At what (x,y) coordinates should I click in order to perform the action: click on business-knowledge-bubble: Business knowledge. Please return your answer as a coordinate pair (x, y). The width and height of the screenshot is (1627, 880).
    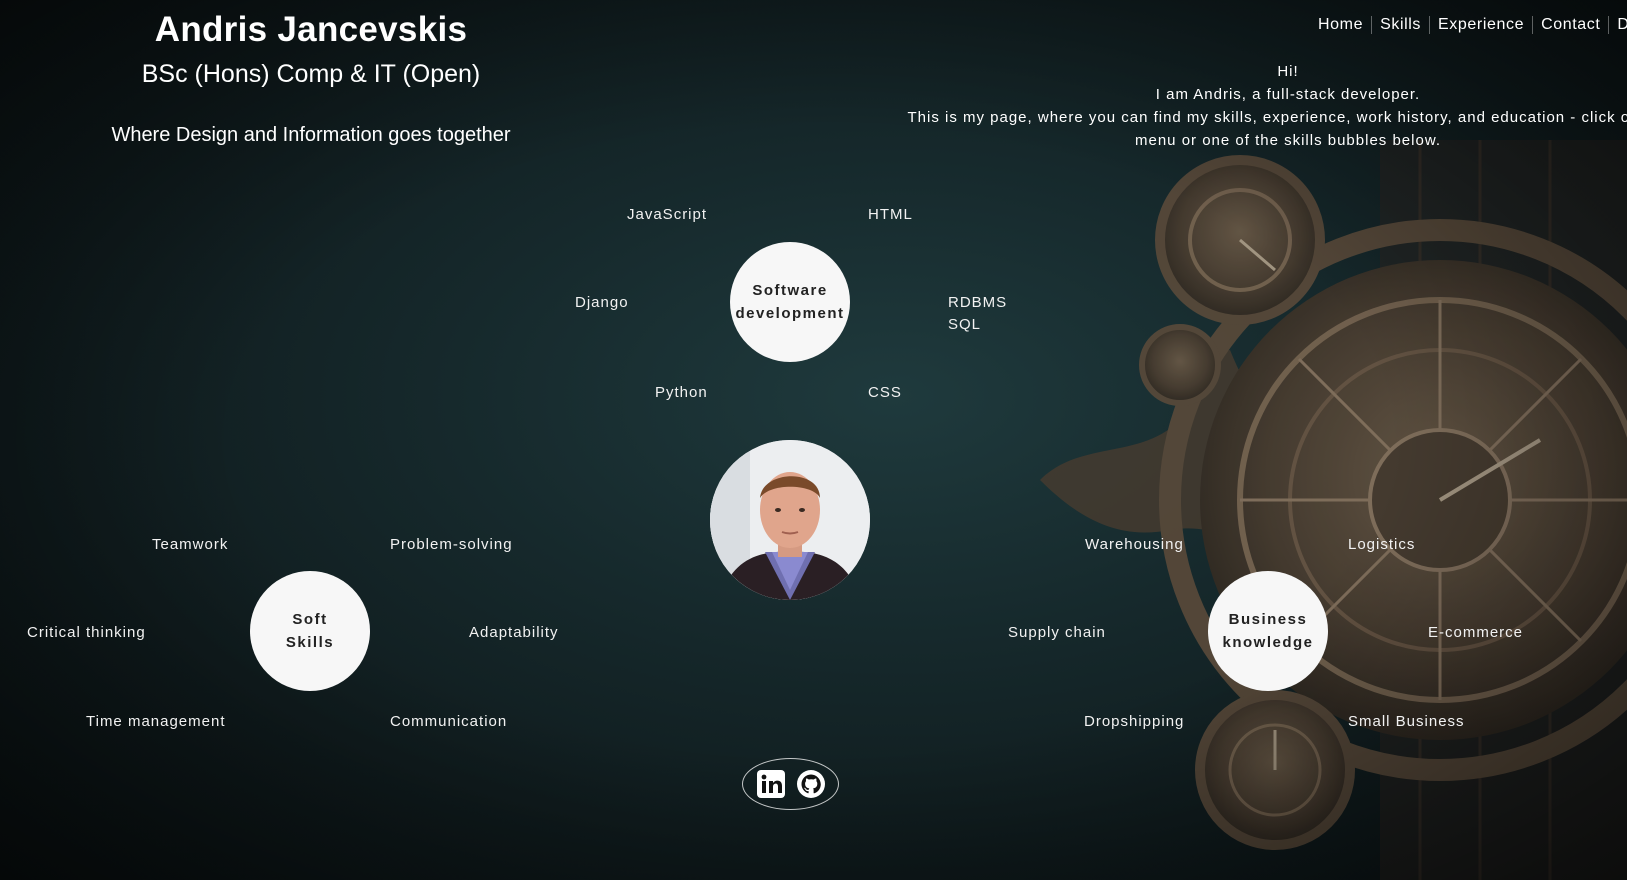
    Looking at the image, I should click on (1268, 631).